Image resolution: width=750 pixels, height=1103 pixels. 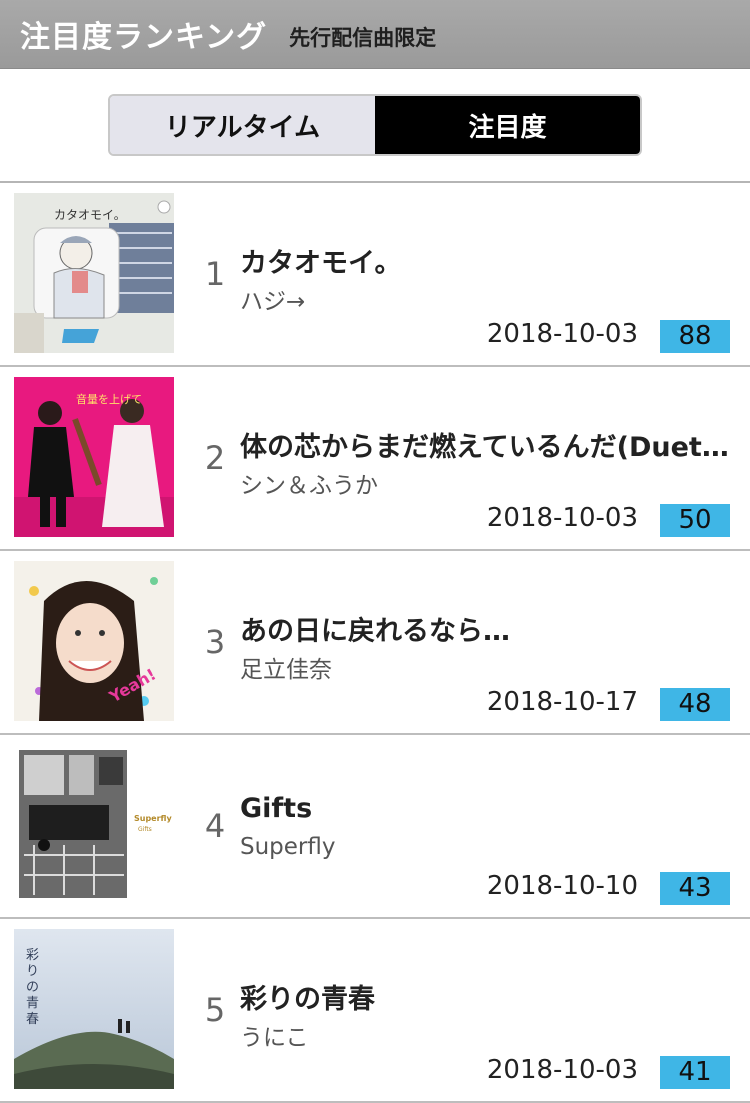 What do you see at coordinates (363, 38) in the screenshot?
I see `page-subtitle: 先行配信曲限定` at bounding box center [363, 38].